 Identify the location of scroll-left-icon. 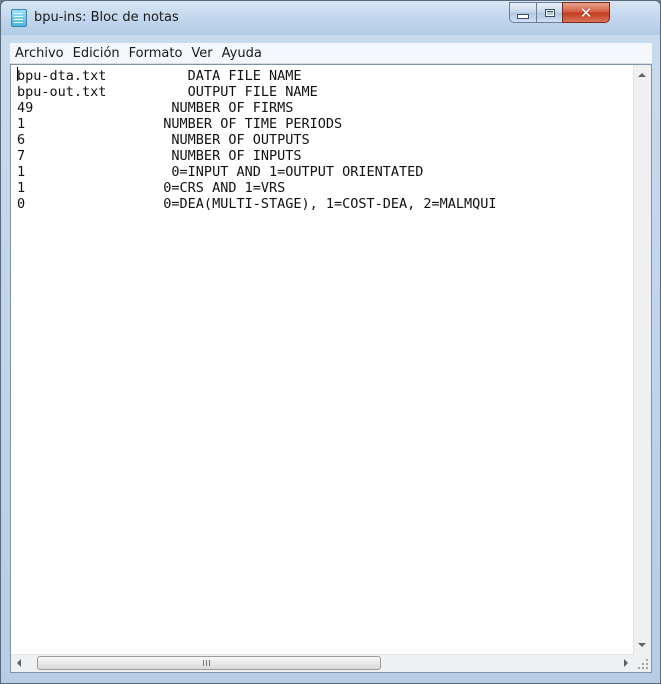
(19, 663).